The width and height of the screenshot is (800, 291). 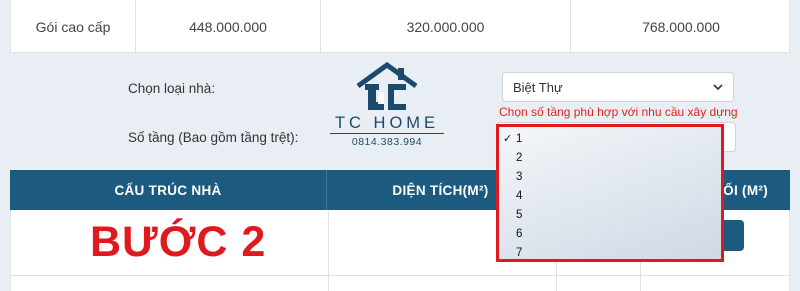 What do you see at coordinates (610, 139) in the screenshot?
I see `floor-option: ✓ 1` at bounding box center [610, 139].